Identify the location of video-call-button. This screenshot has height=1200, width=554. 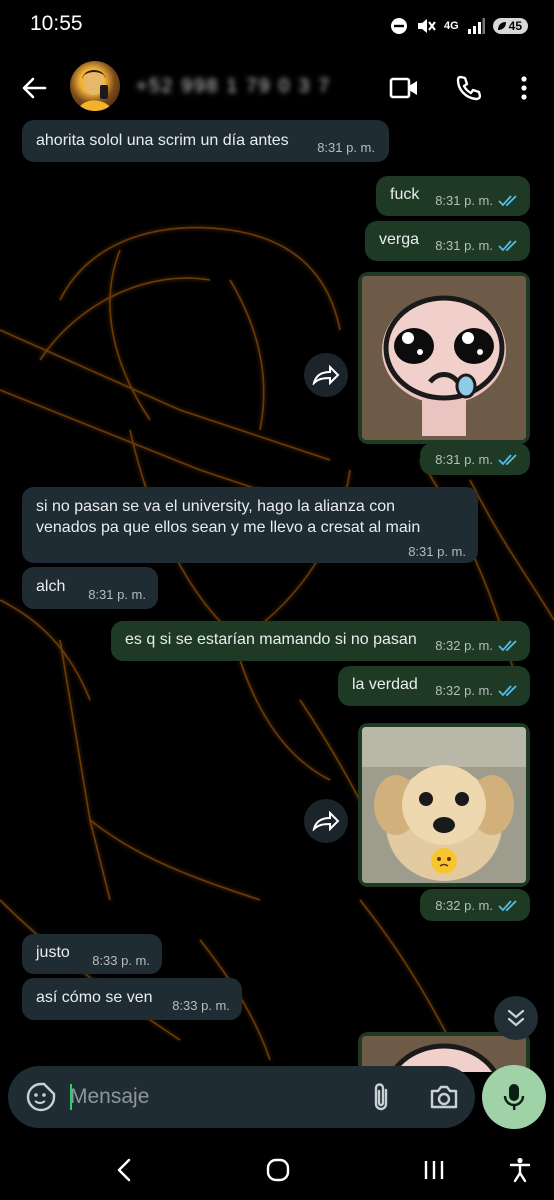
(404, 88).